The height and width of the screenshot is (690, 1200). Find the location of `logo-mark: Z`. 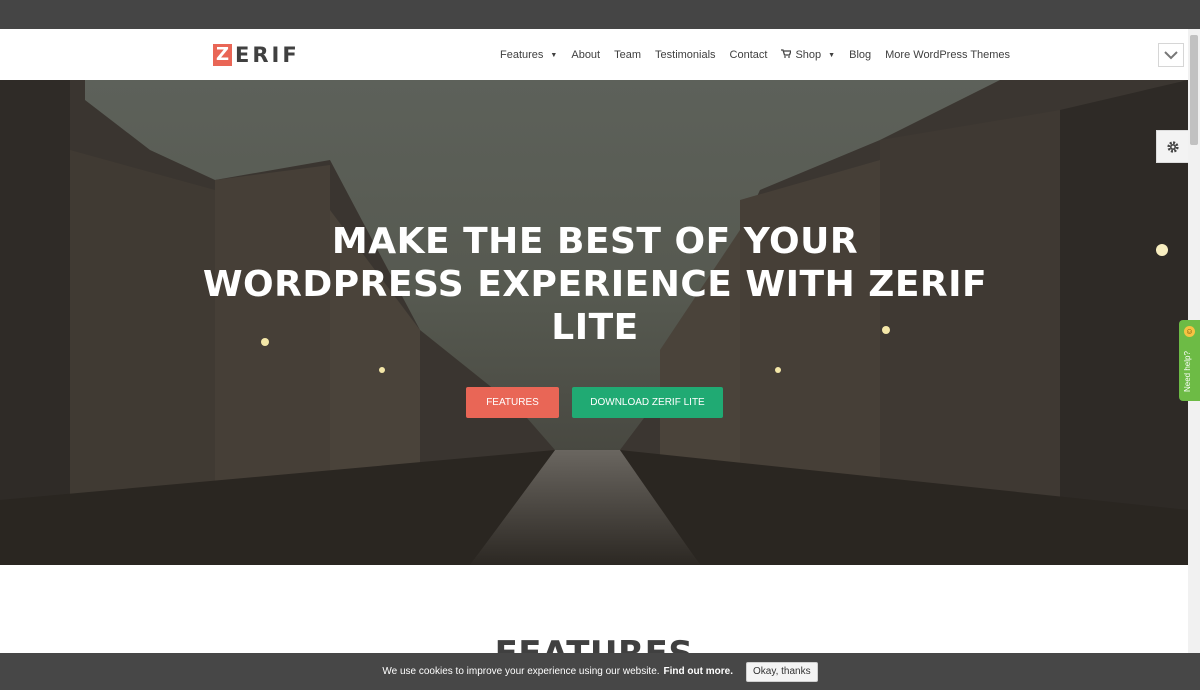

logo-mark: Z is located at coordinates (222, 55).